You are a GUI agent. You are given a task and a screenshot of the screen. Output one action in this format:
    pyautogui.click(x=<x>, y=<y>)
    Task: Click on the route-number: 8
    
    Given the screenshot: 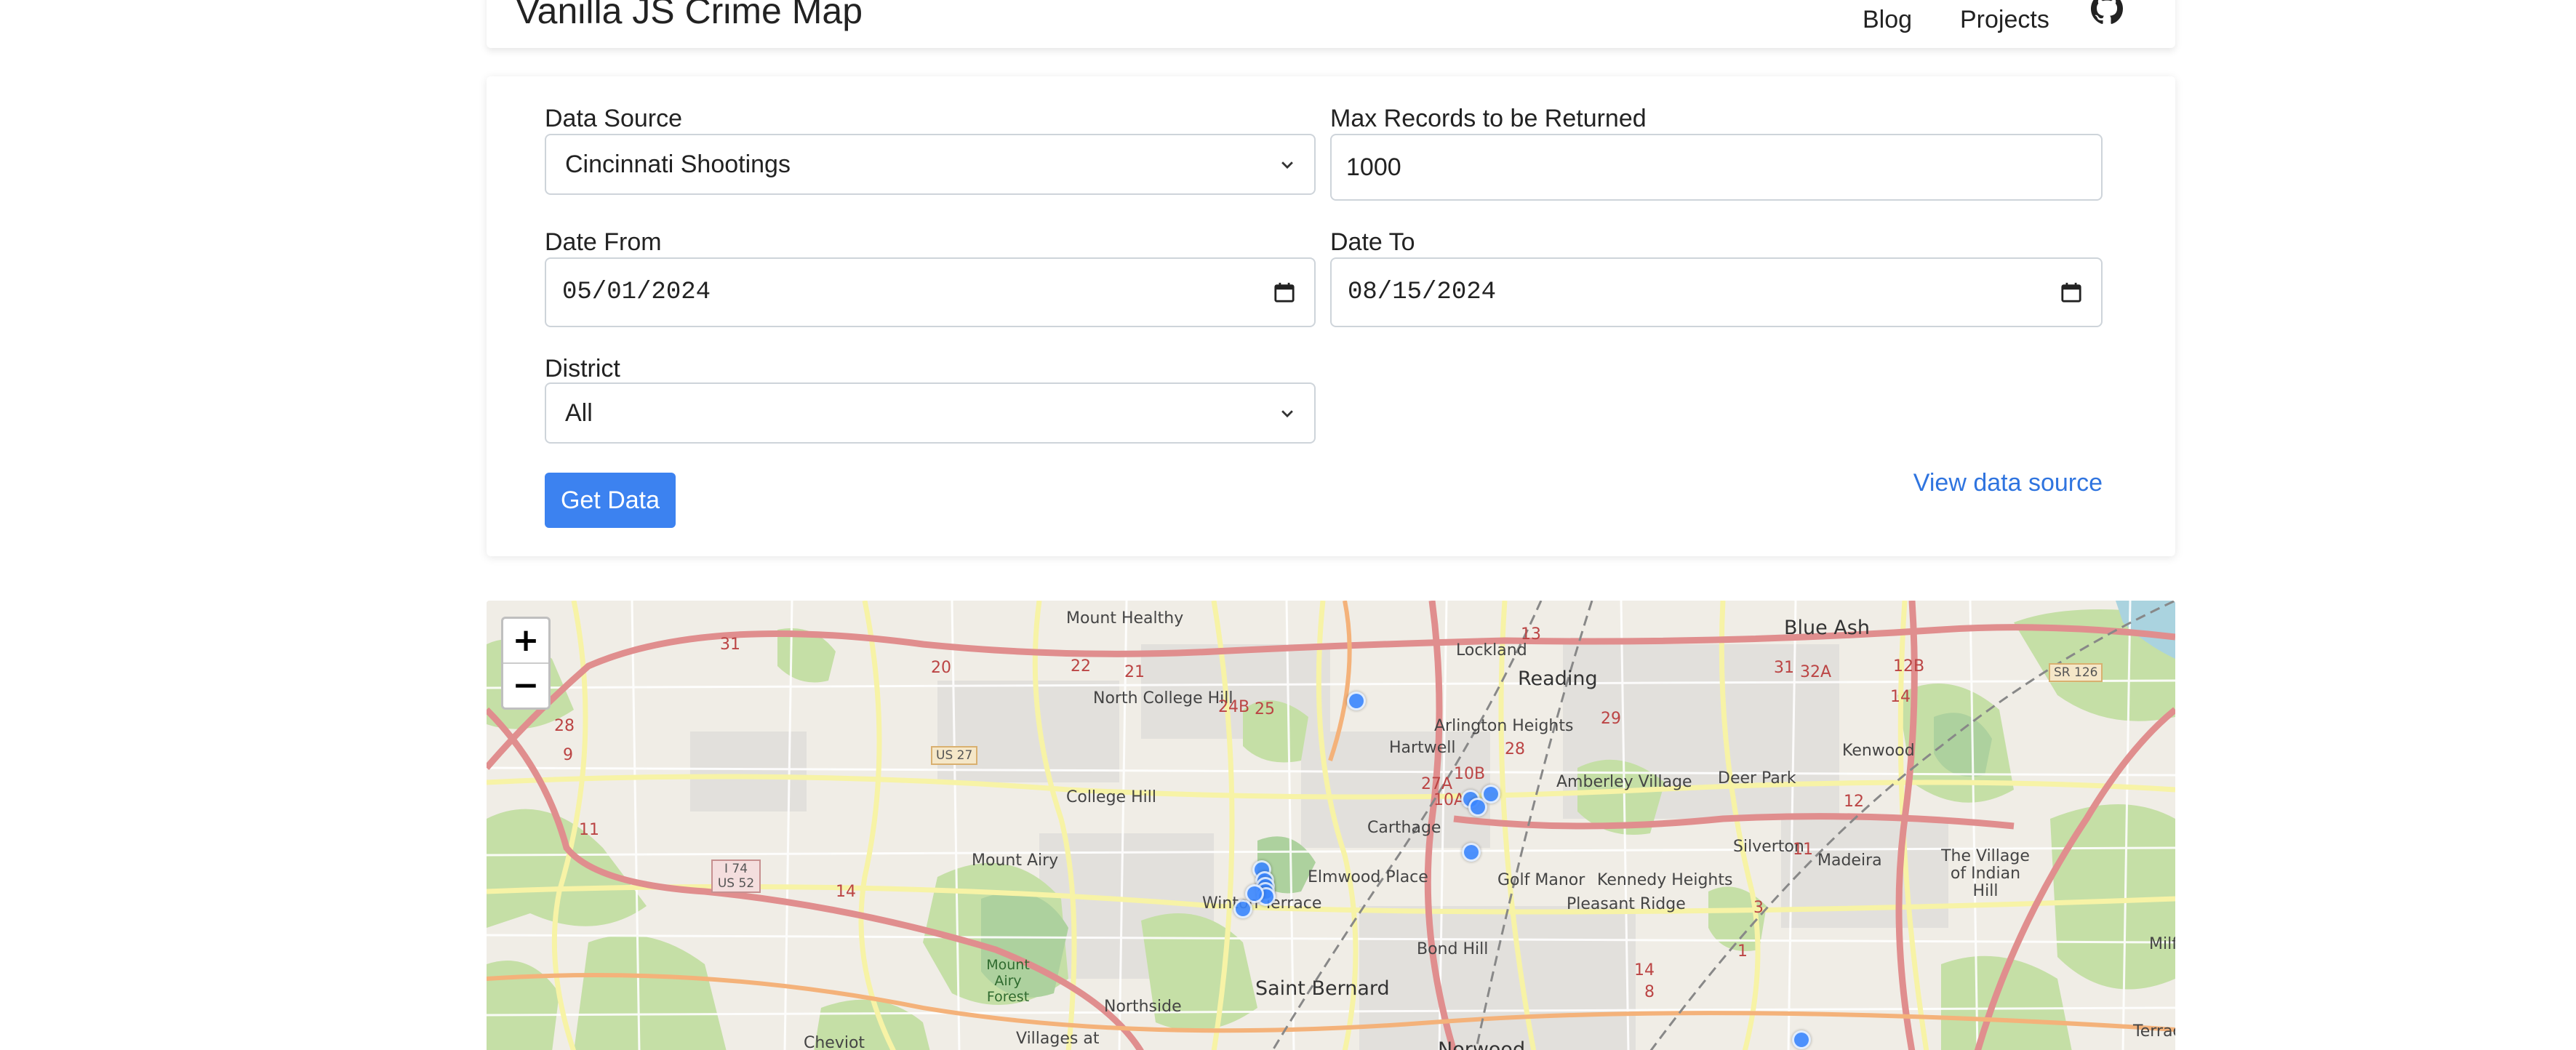 What is the action you would take?
    pyautogui.click(x=1649, y=992)
    